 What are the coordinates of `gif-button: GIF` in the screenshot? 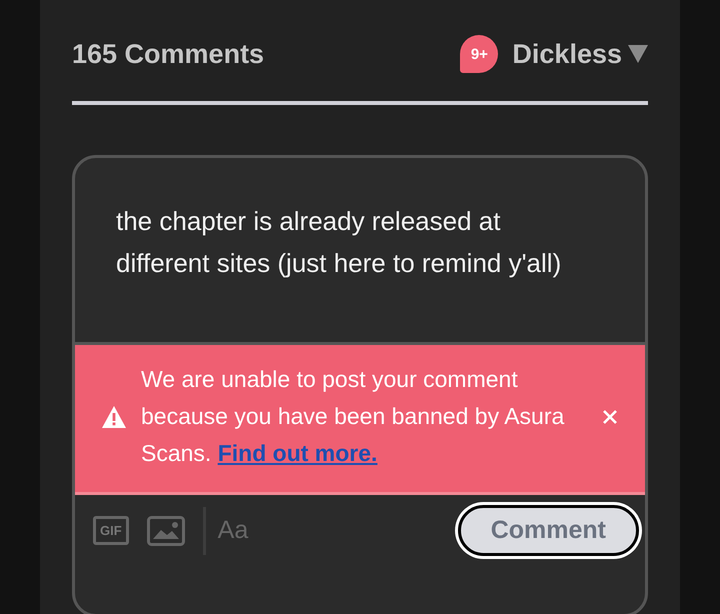 It's located at (111, 530).